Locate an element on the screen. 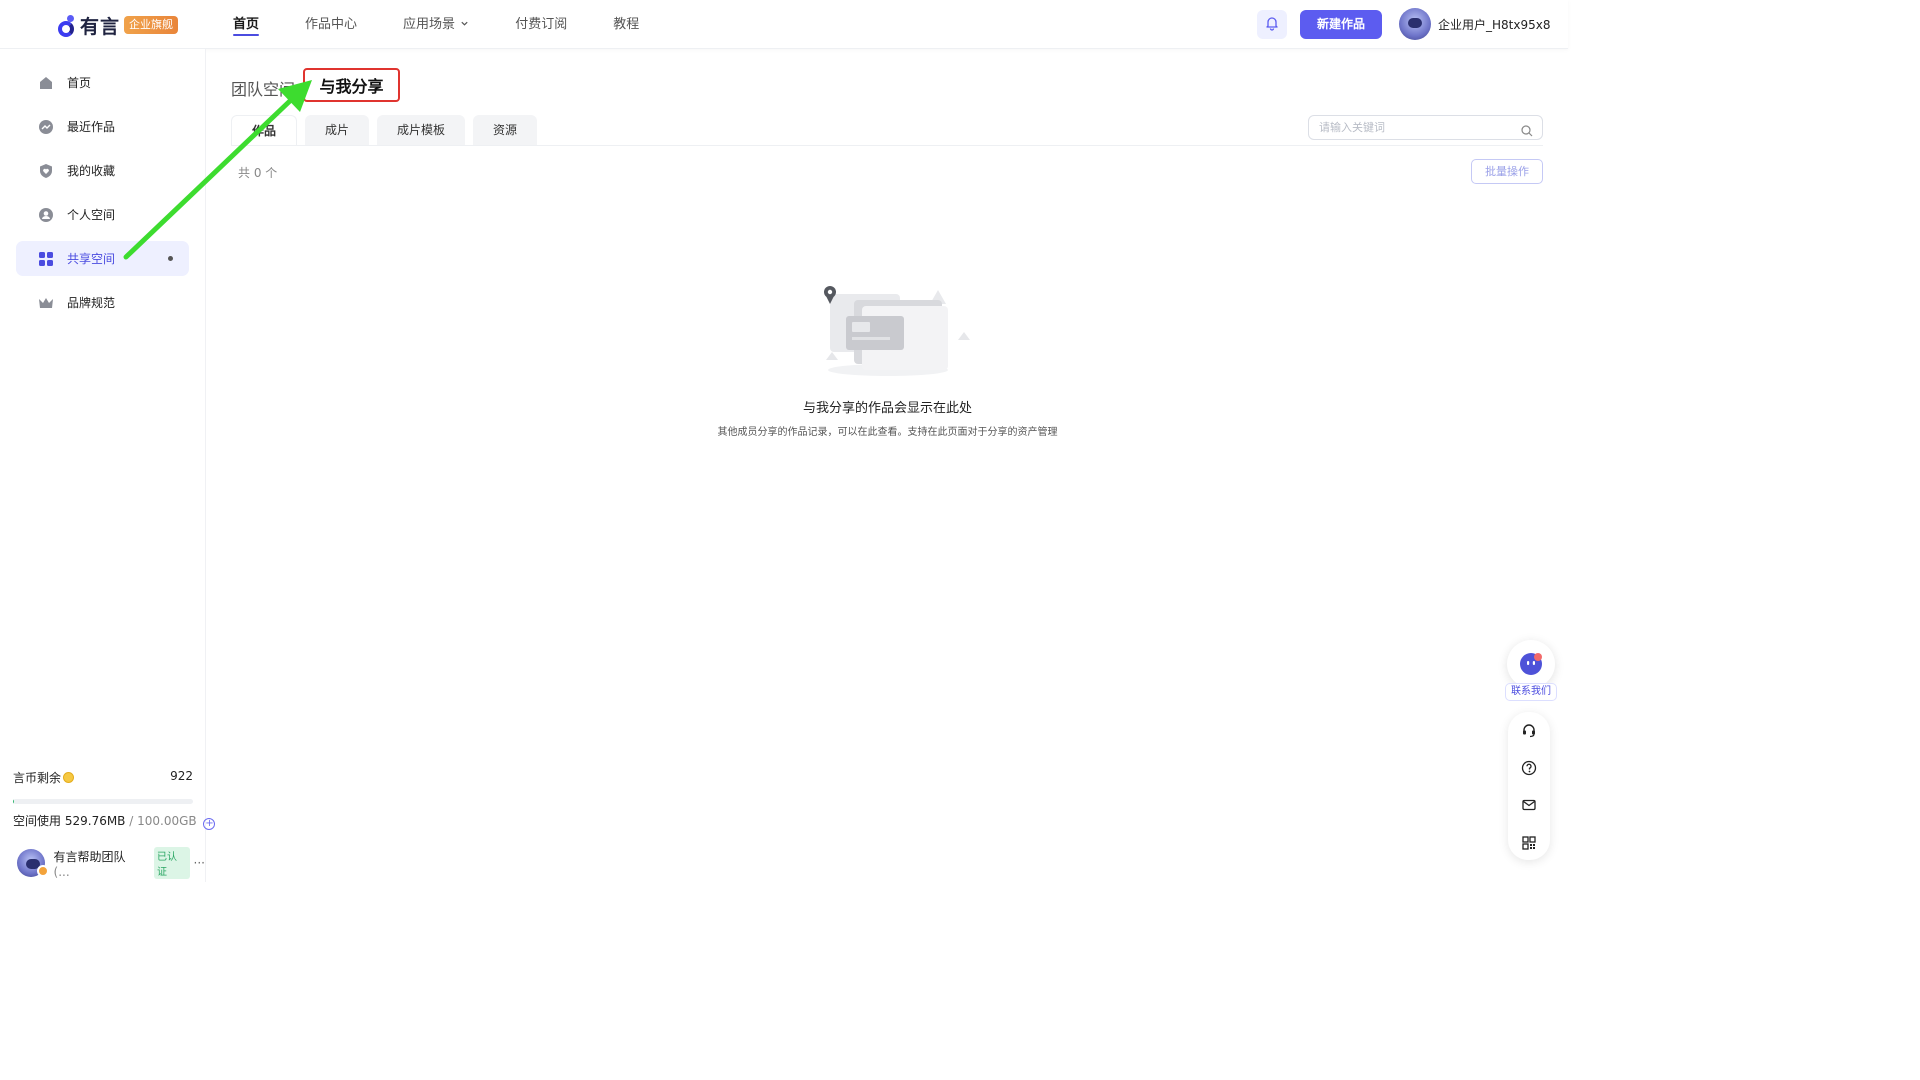 Image resolution: width=1920 pixels, height=1080 pixels. logo: 有言 is located at coordinates (89, 25).